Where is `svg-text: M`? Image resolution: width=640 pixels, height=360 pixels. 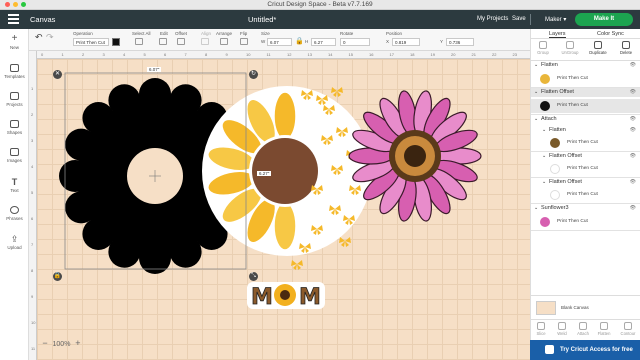
svg-text: M is located at coordinates (310, 297).